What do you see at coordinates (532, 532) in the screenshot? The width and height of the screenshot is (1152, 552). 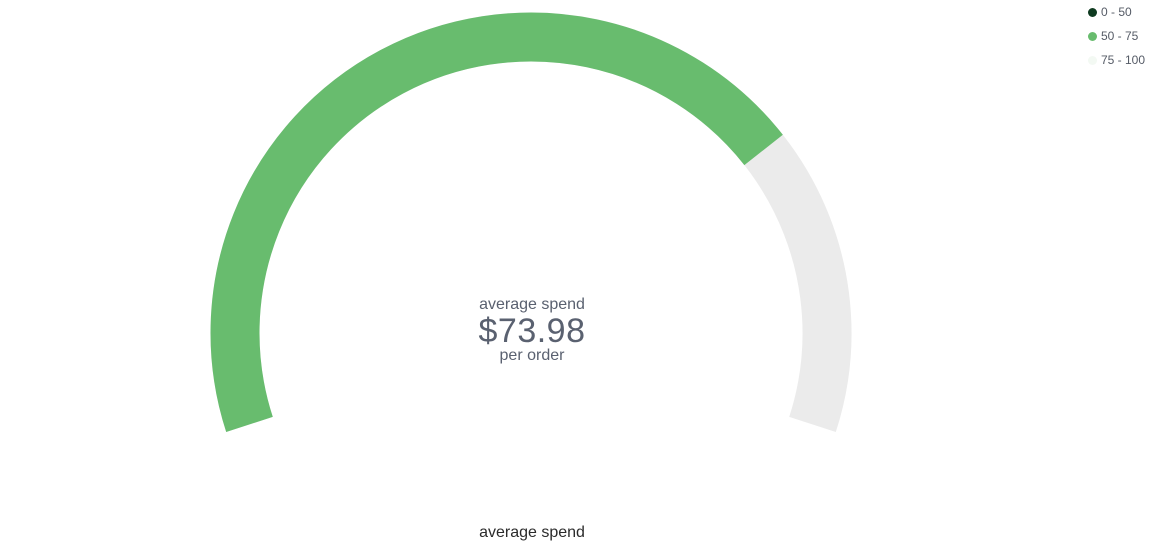 I see `chart-title: average spend` at bounding box center [532, 532].